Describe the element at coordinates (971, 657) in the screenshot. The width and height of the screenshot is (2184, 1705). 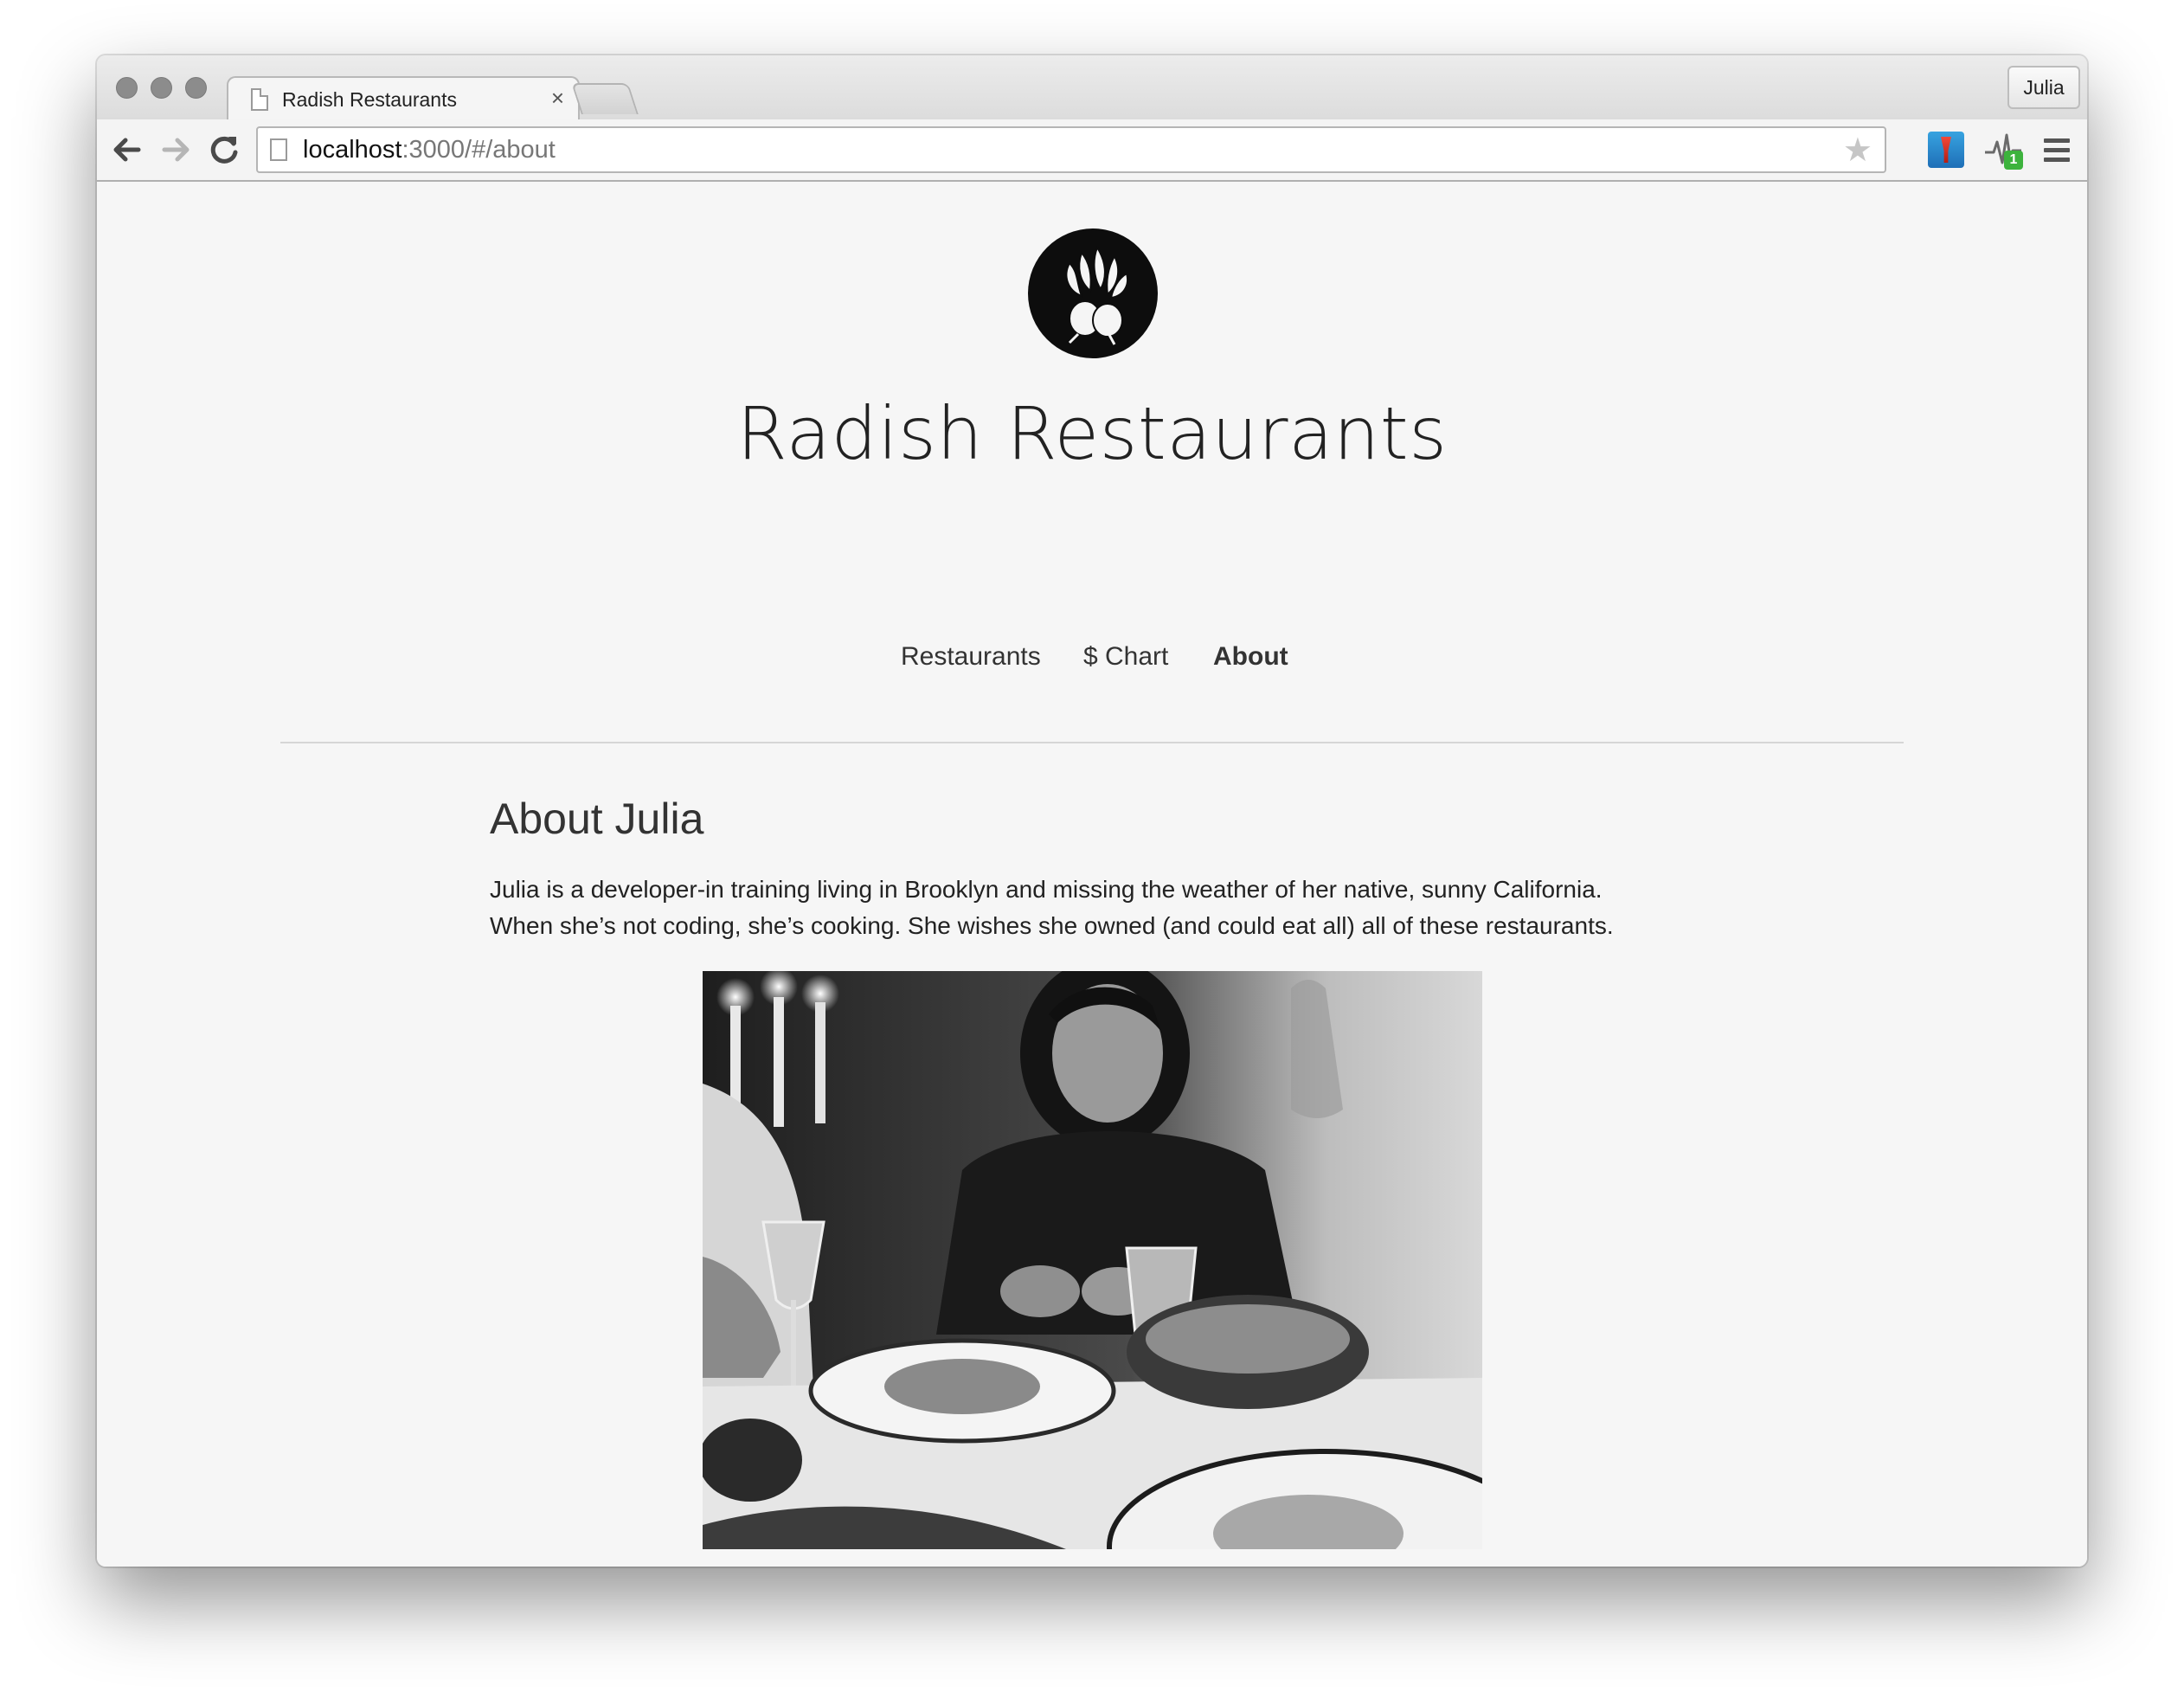
I see `nav-item-restaurants: Restaurants` at that location.